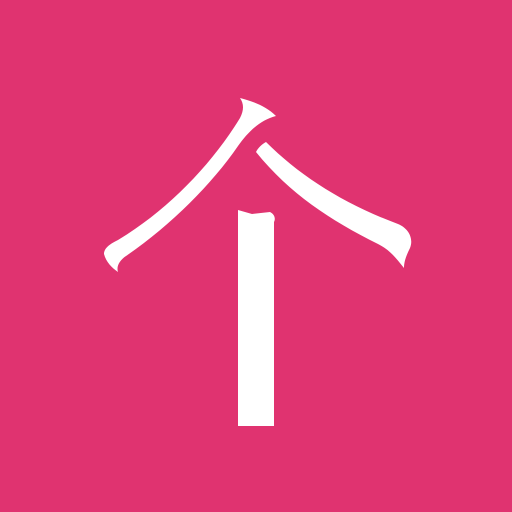 The height and width of the screenshot is (512, 512). I want to click on glyph-stroke-vertical, so click(256, 318).